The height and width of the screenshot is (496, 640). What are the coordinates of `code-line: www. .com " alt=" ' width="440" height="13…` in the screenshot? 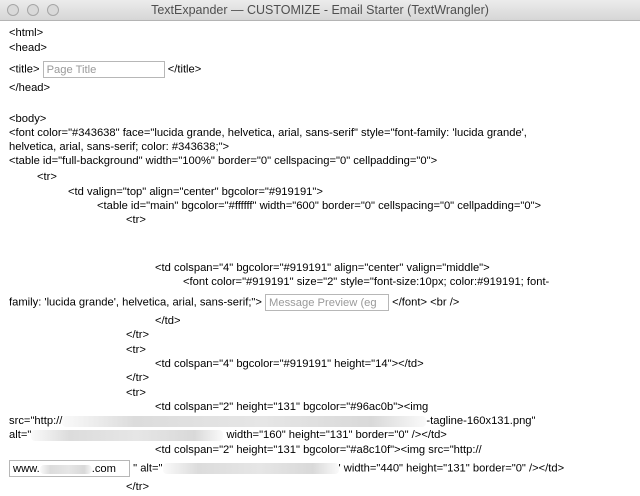 It's located at (286, 468).